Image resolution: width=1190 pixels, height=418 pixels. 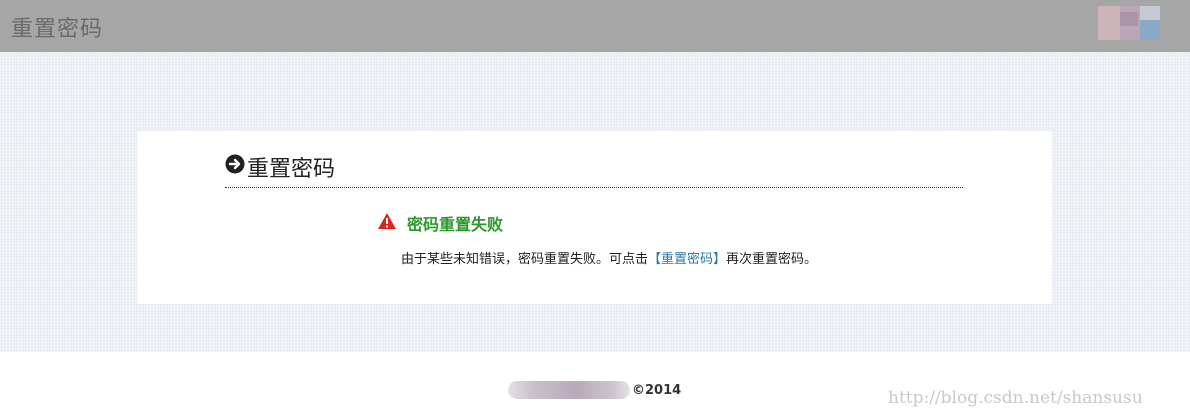 I want to click on reset-password-link: 【重置密码】, so click(x=687, y=259).